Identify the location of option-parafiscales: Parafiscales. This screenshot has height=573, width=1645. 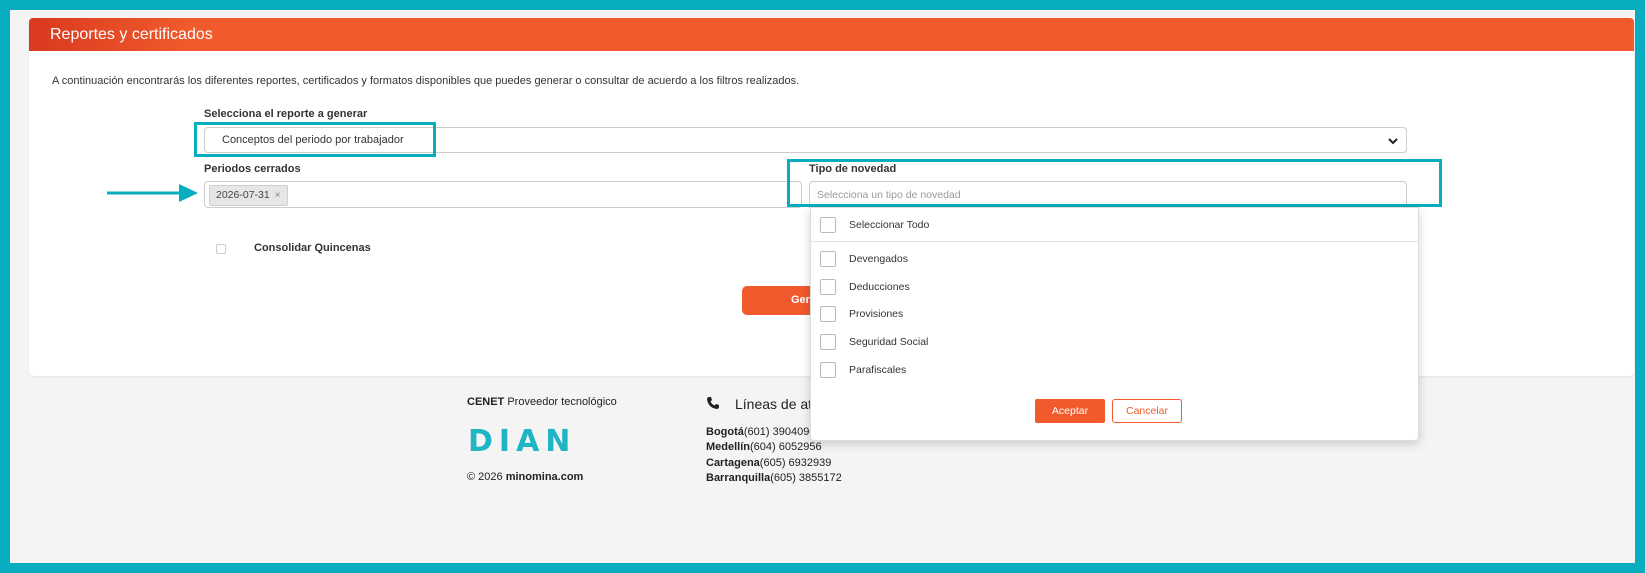
(863, 370).